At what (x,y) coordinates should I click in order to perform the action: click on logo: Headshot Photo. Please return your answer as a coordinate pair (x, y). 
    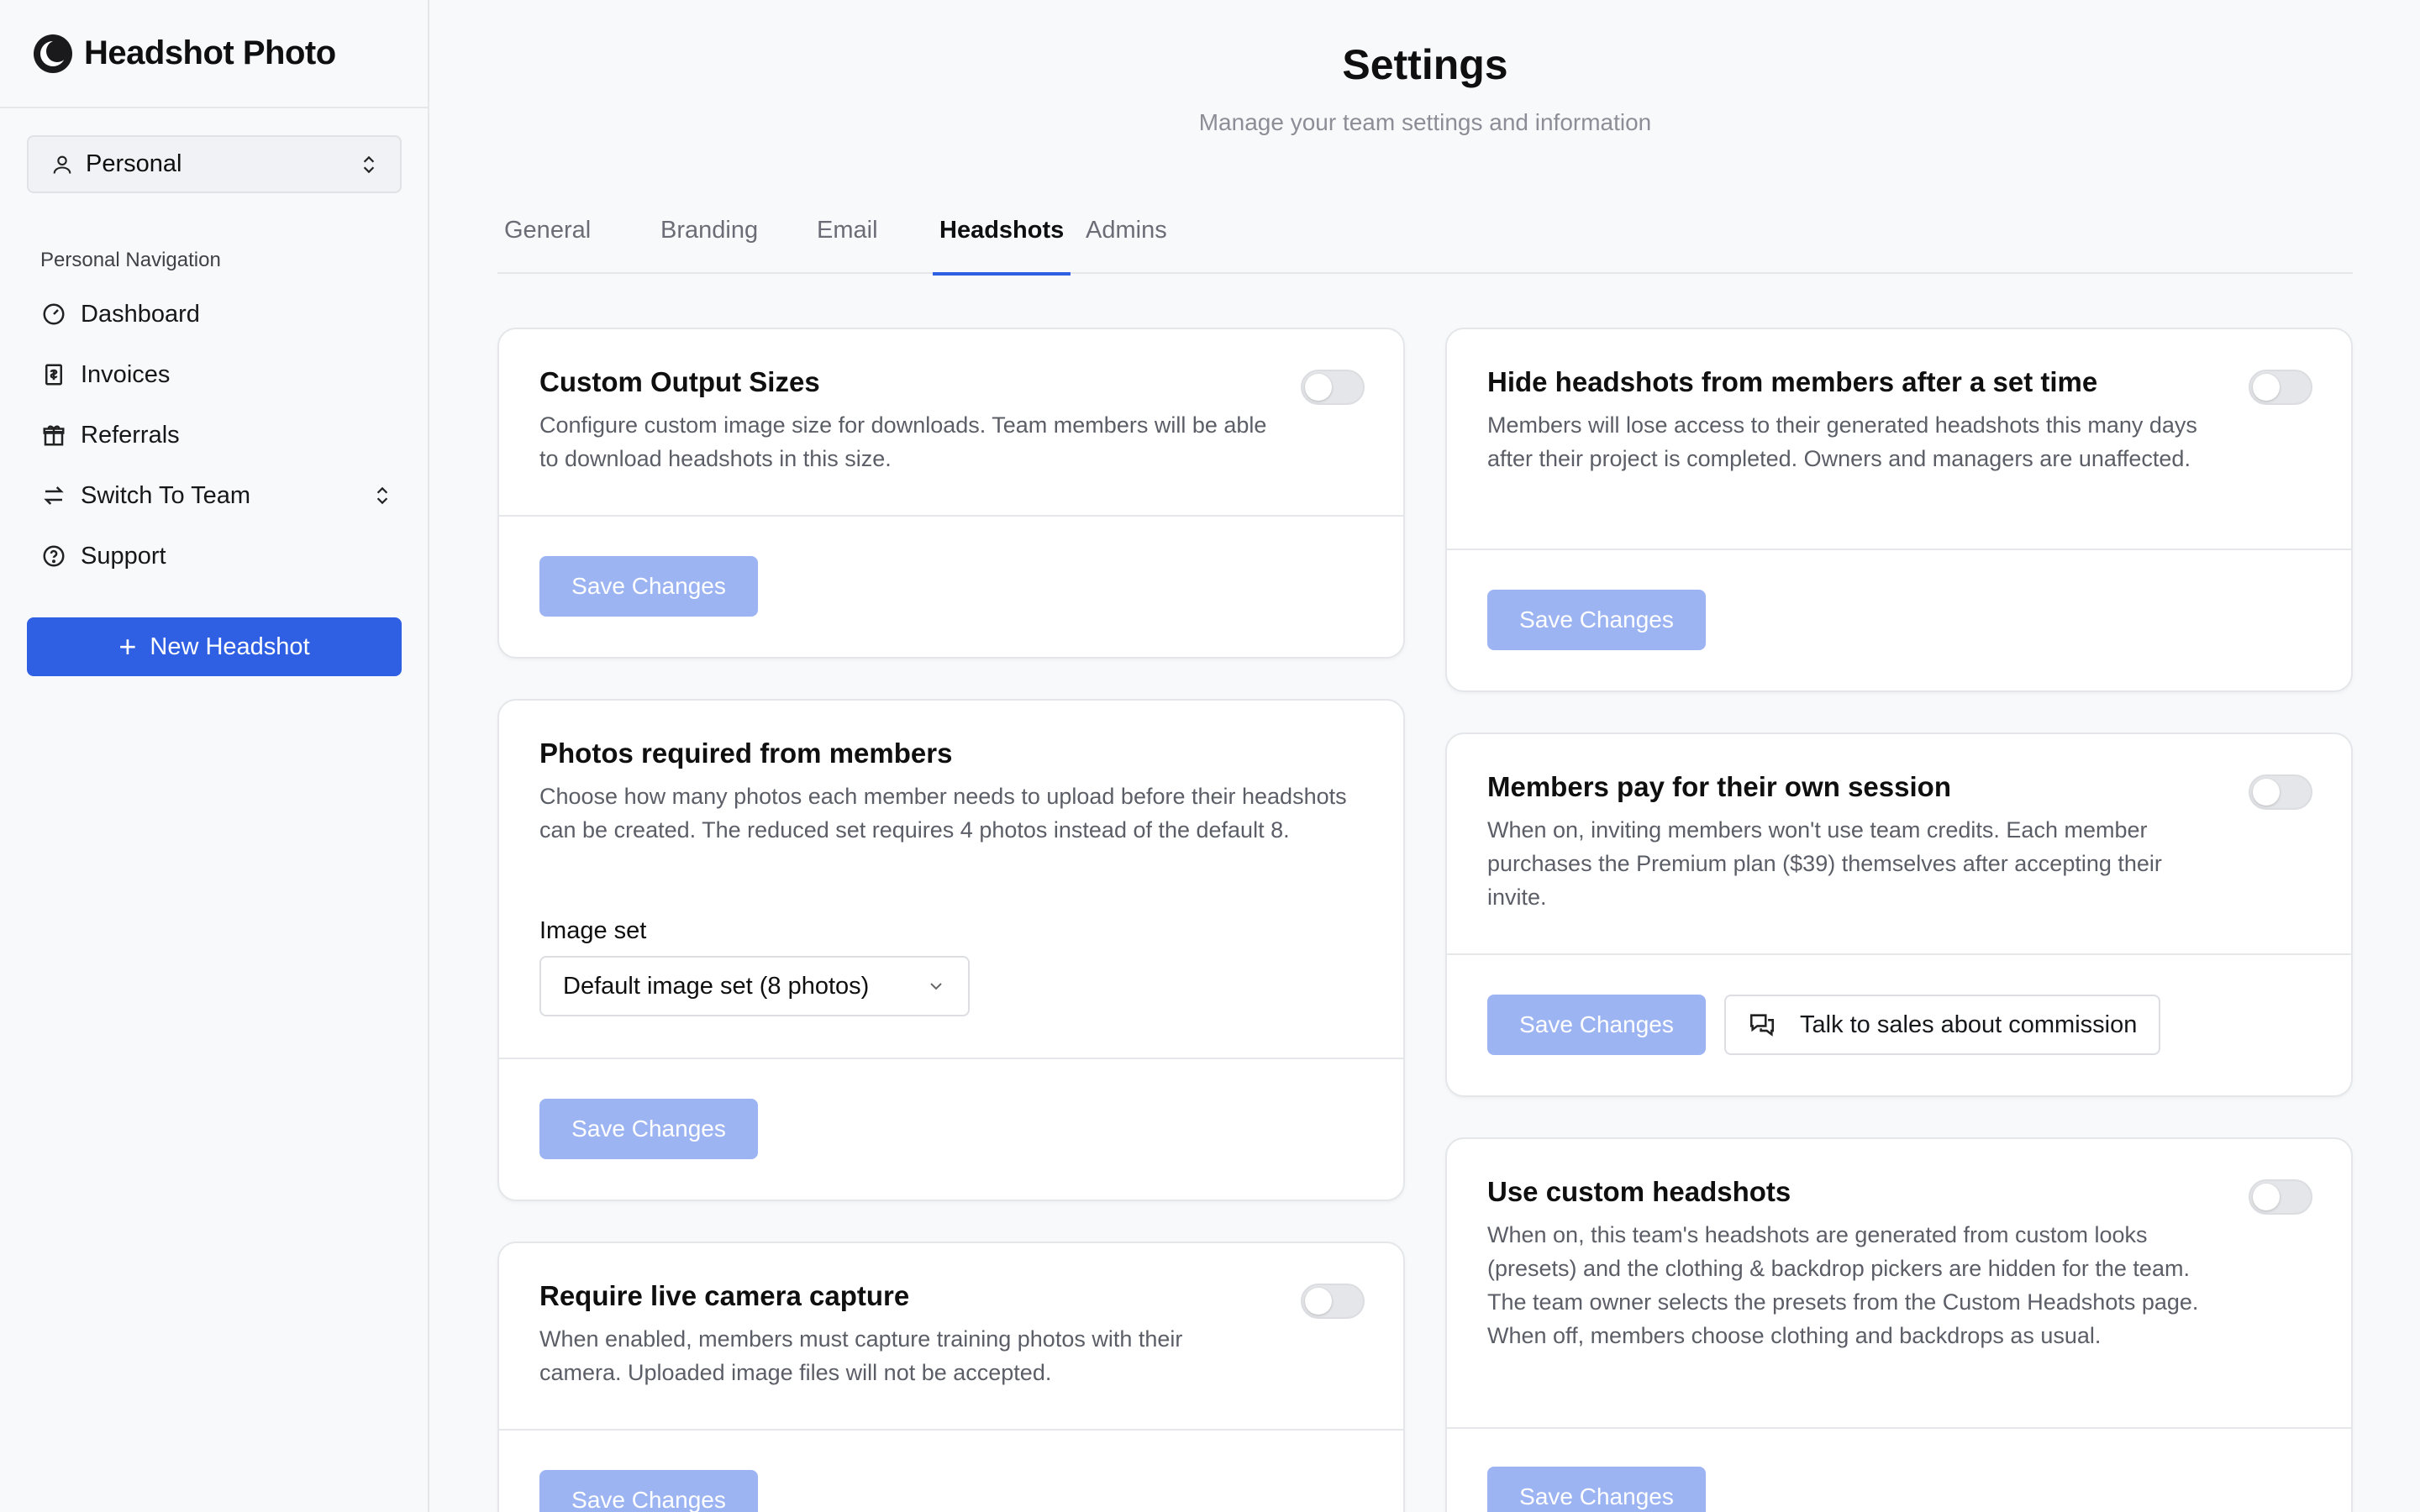
    Looking at the image, I should click on (214, 54).